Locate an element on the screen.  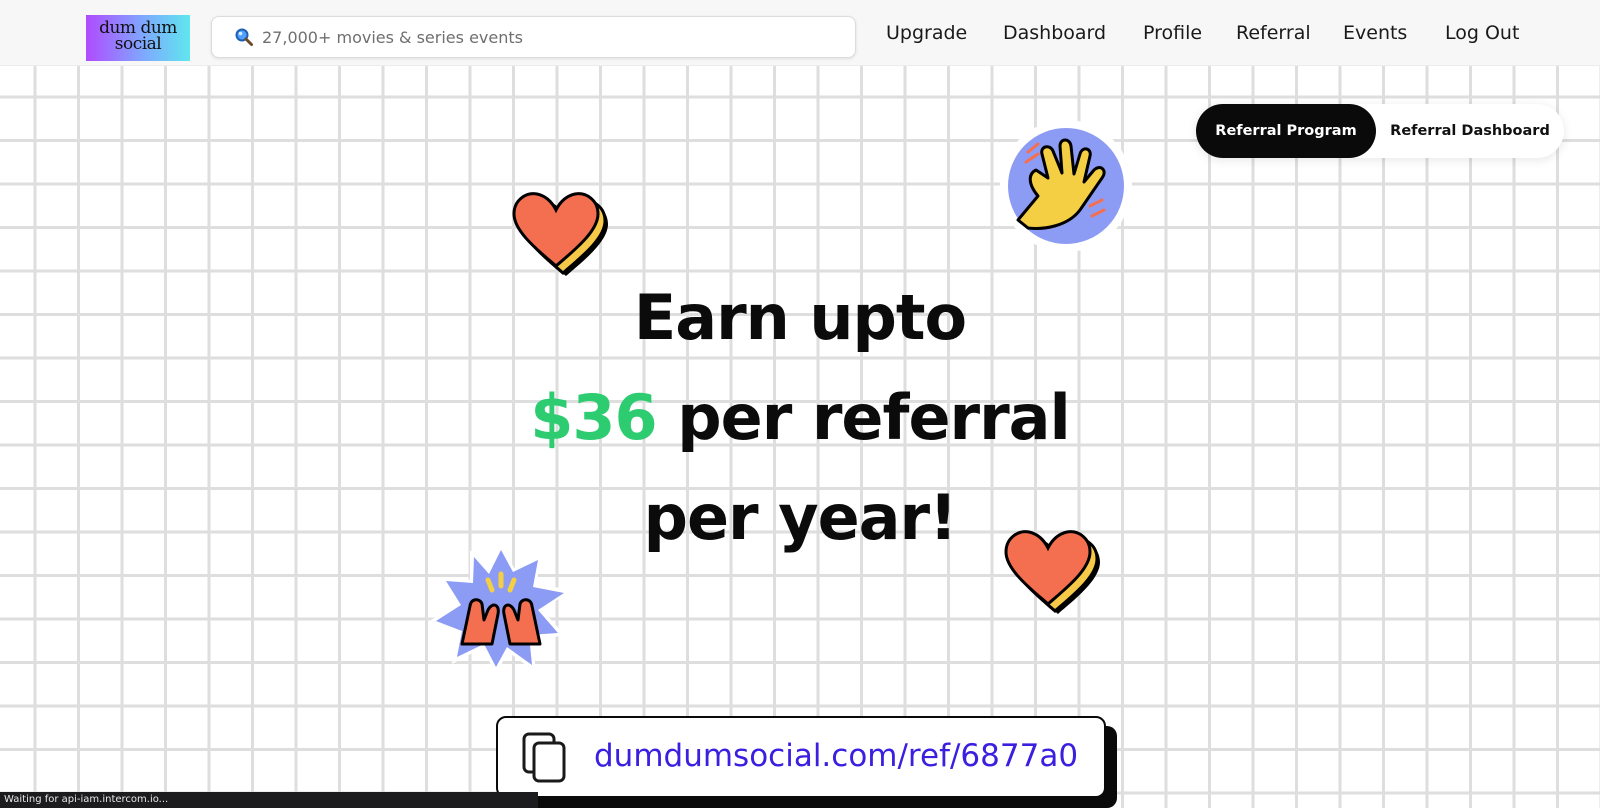
hero-line-1: Earn upto is located at coordinates (800, 317).